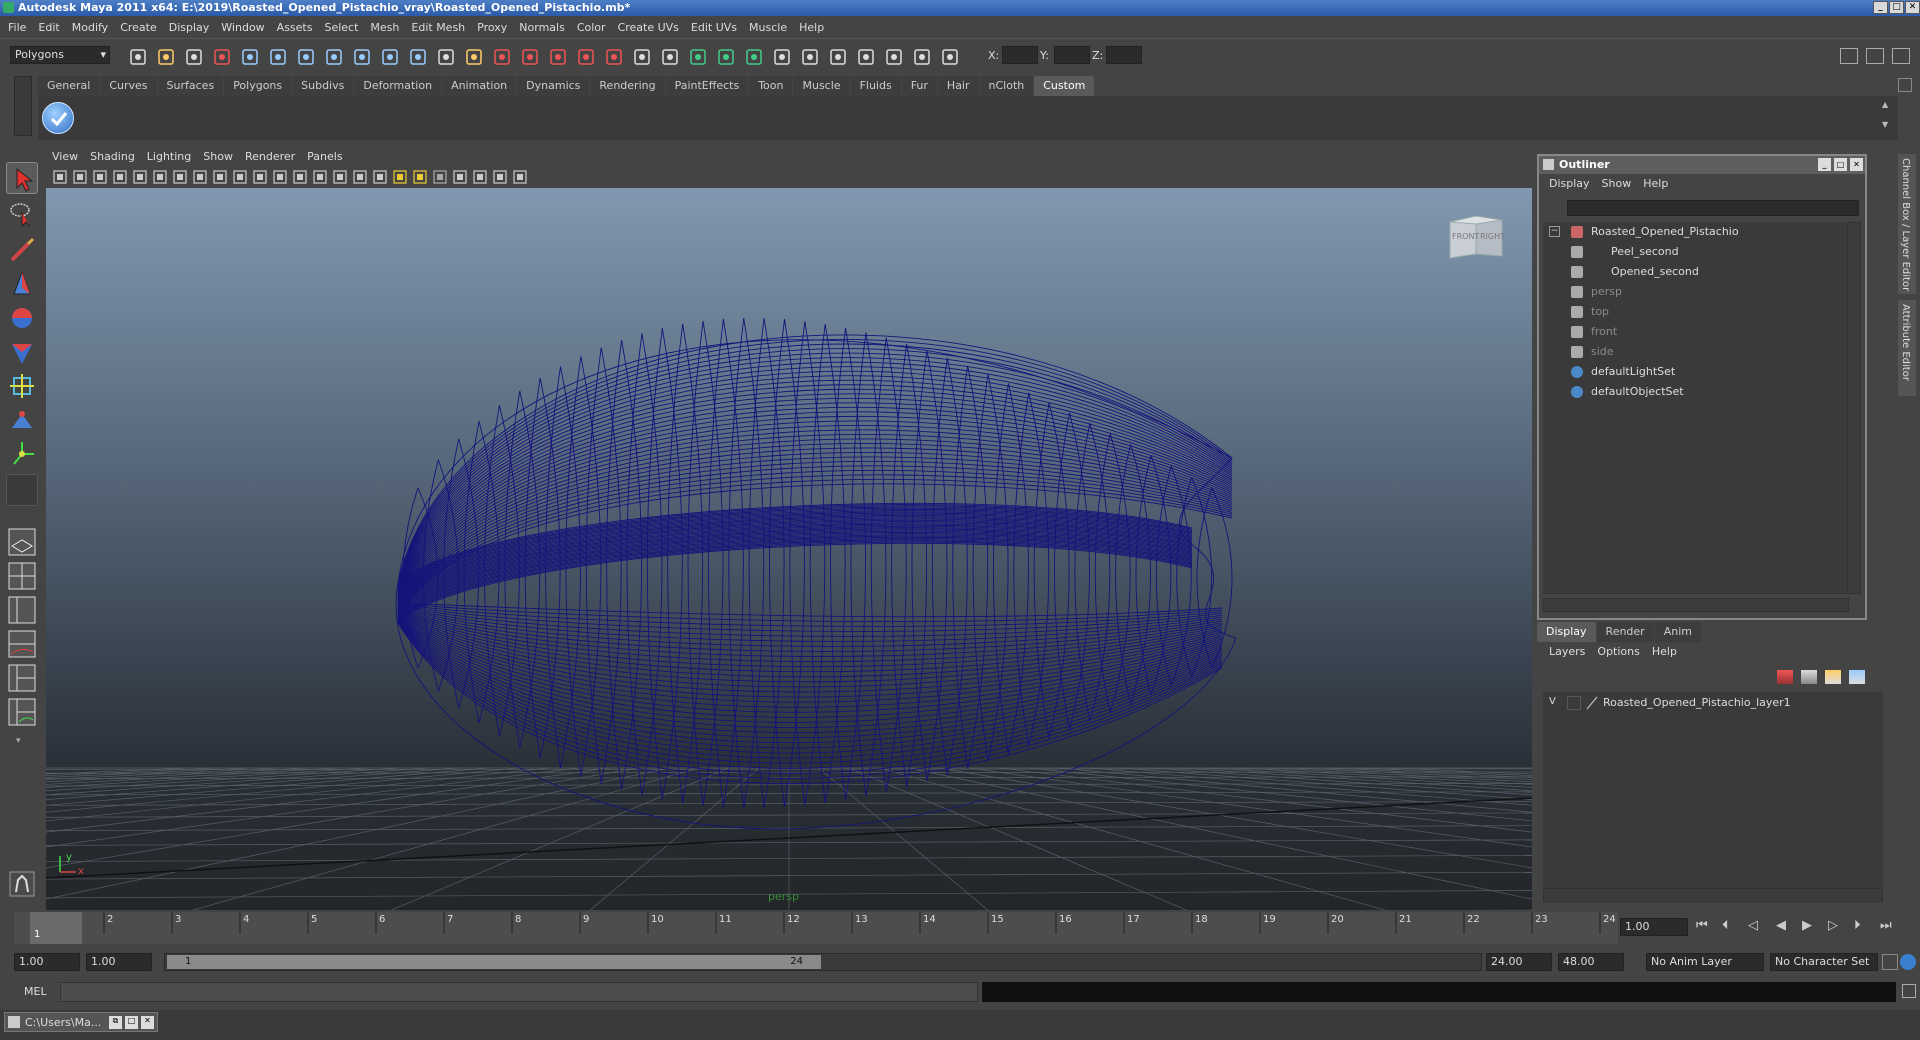  What do you see at coordinates (1566, 632) in the screenshot?
I see `layer-tab-display: Display` at bounding box center [1566, 632].